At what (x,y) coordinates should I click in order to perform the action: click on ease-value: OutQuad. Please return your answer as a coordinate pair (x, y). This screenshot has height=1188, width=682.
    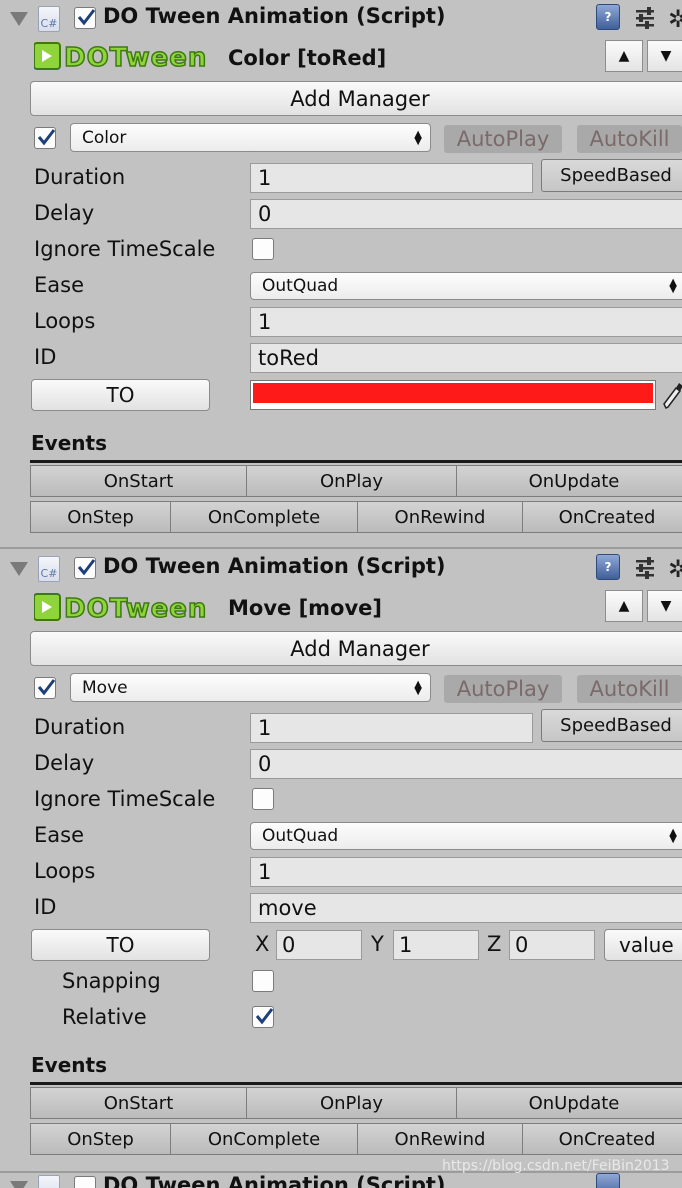
    Looking at the image, I should click on (300, 836).